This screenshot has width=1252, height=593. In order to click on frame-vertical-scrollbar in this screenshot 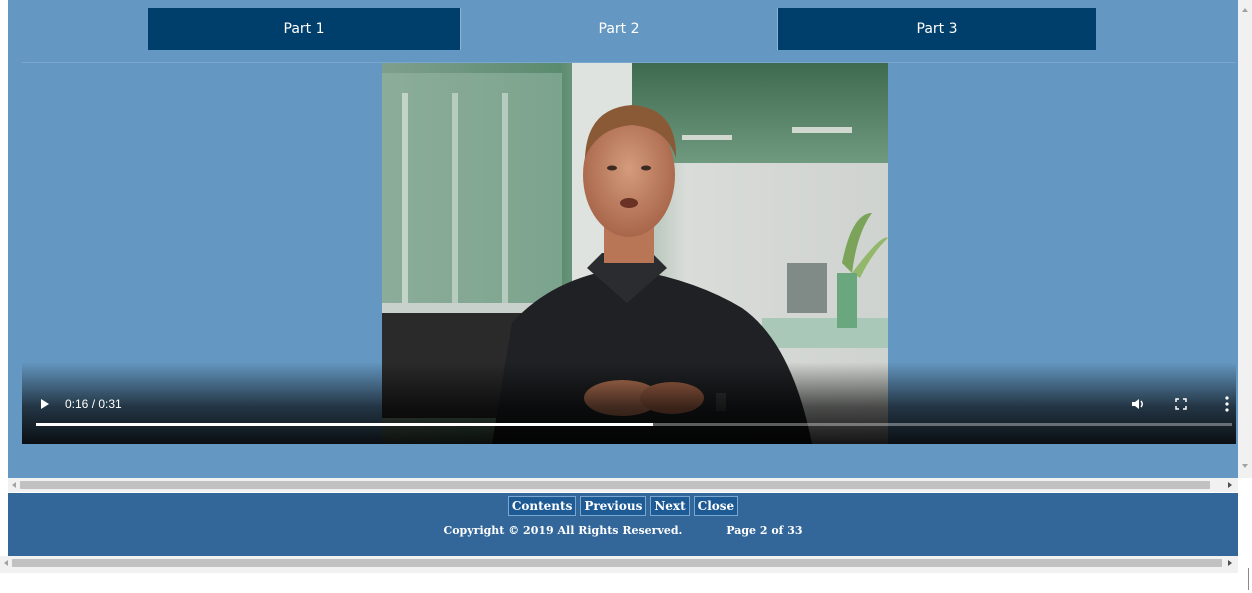, I will do `click(1245, 239)`.